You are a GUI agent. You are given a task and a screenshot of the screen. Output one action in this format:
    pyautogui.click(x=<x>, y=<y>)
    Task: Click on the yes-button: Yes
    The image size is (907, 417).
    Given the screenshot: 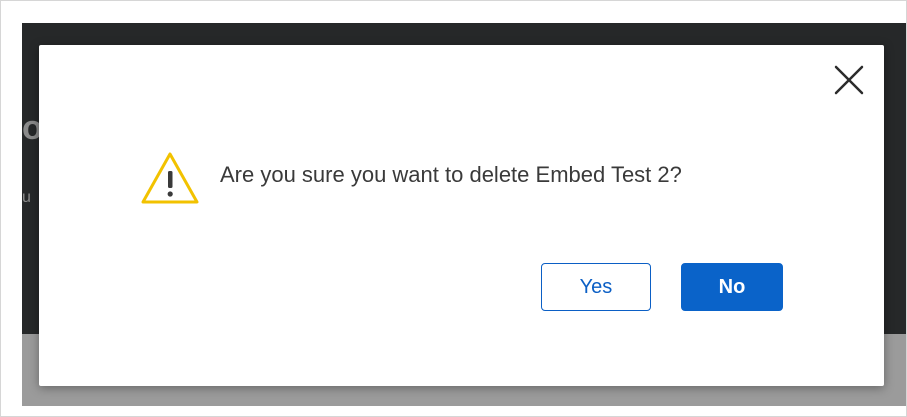 What is the action you would take?
    pyautogui.click(x=596, y=287)
    